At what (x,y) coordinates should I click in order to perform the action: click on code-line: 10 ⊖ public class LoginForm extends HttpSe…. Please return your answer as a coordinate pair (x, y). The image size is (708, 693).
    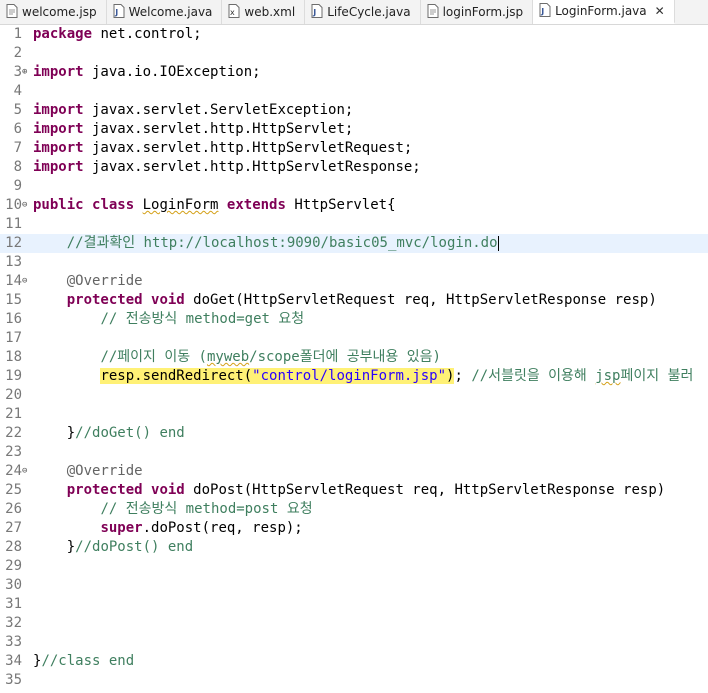
    Looking at the image, I should click on (354, 205).